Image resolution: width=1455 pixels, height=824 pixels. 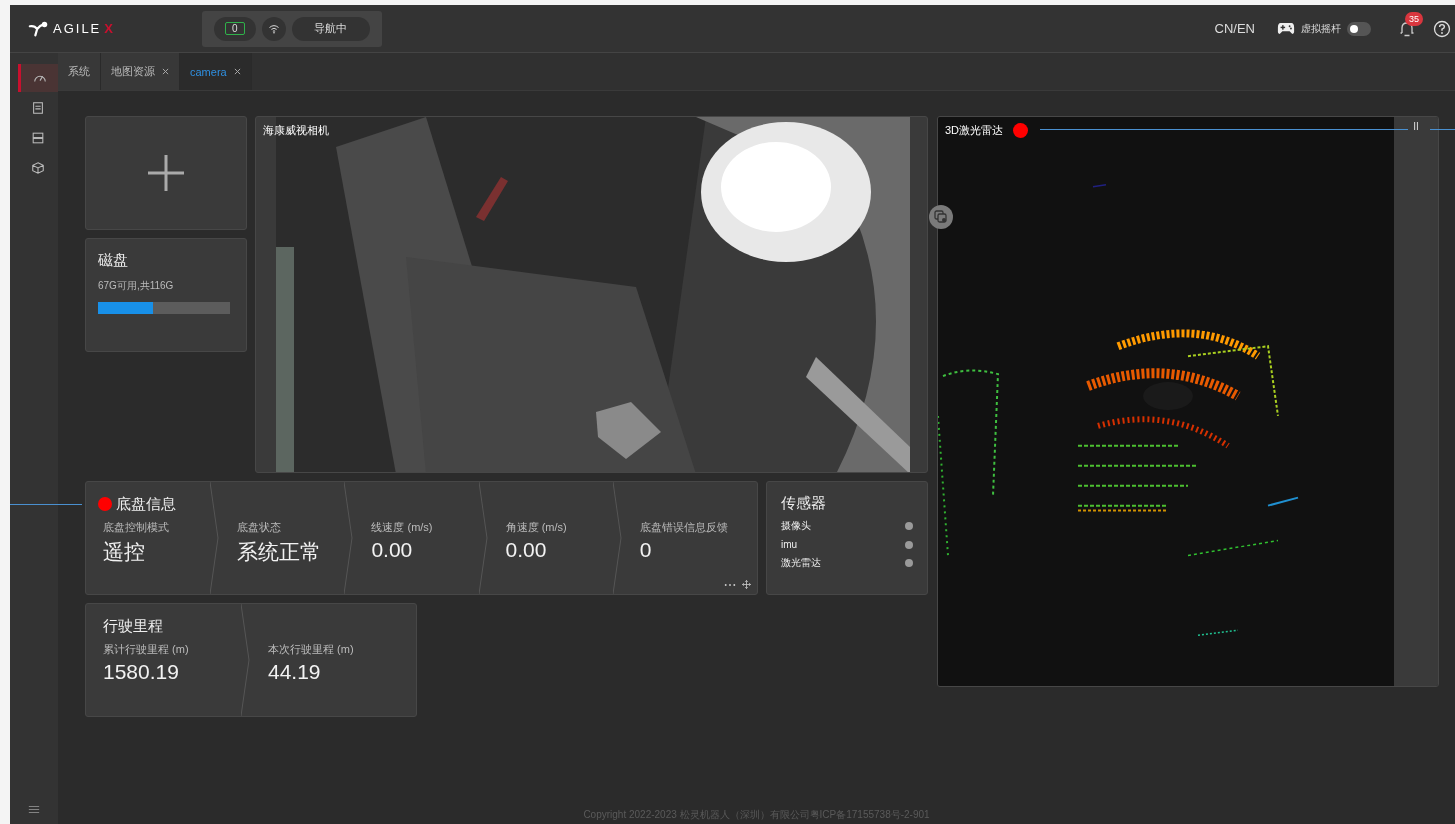 I want to click on more-icon, so click(x=730, y=584).